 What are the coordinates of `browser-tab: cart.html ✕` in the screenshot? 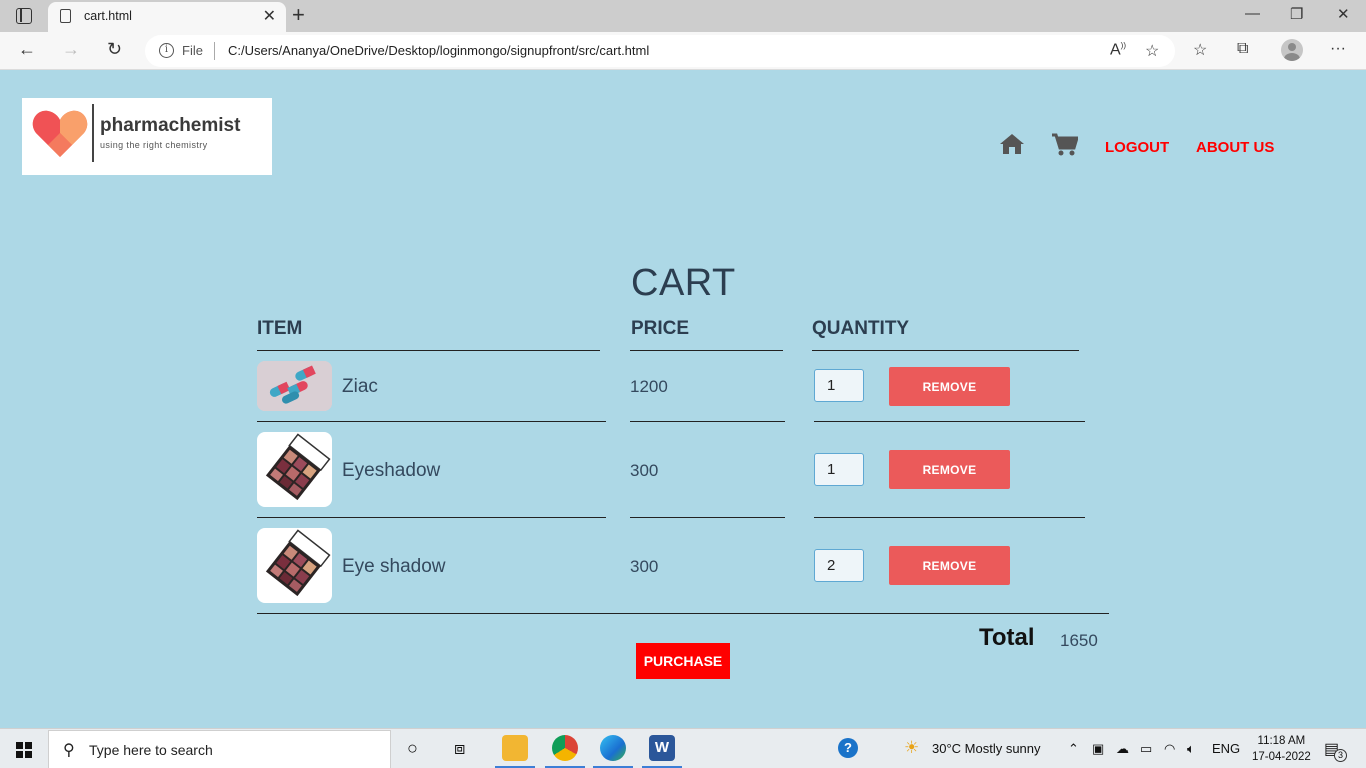 It's located at (167, 17).